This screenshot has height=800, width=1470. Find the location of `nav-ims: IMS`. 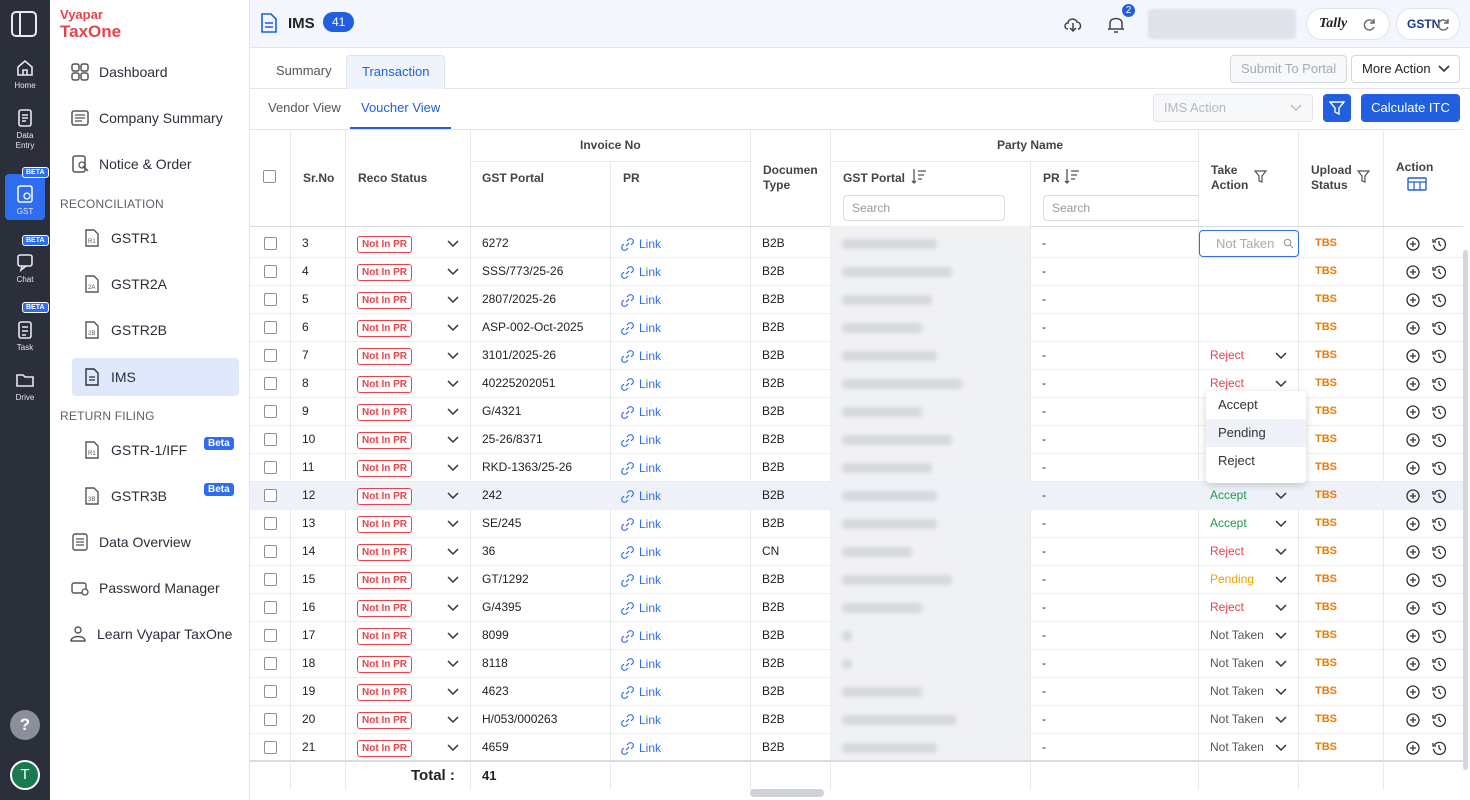

nav-ims: IMS is located at coordinates (155, 377).